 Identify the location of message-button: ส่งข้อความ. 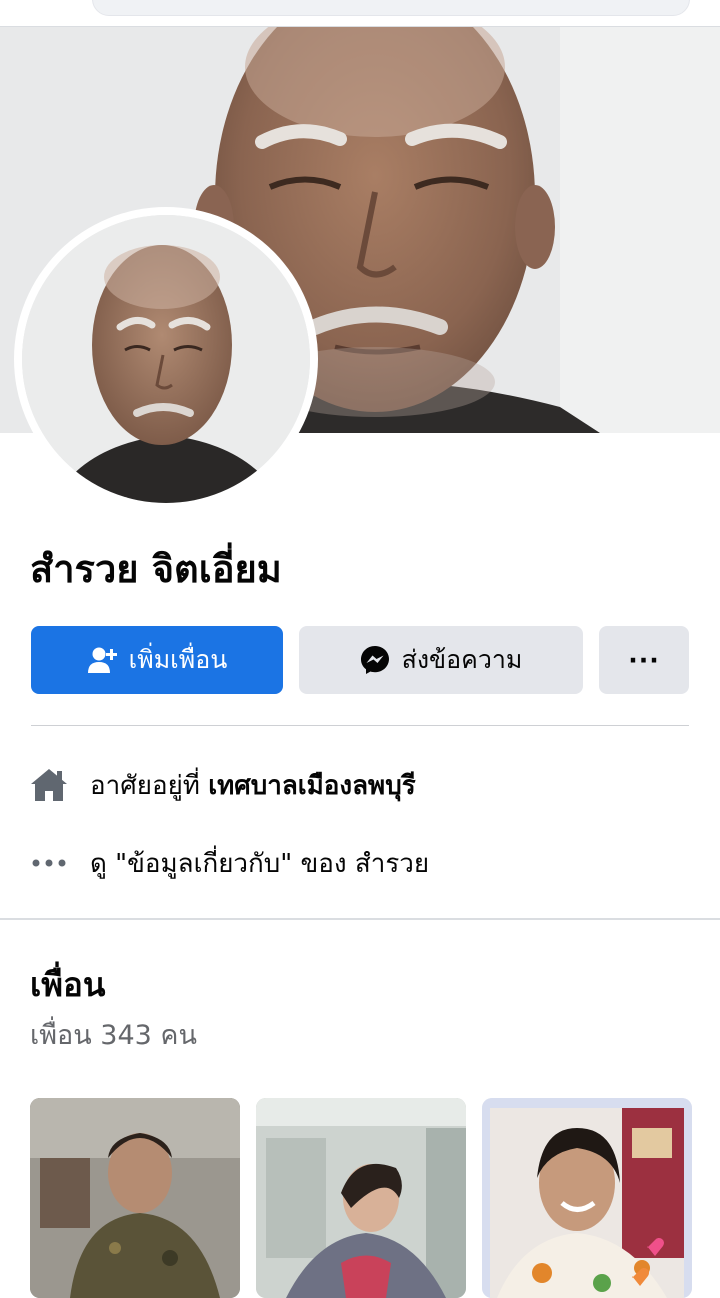
(441, 660).